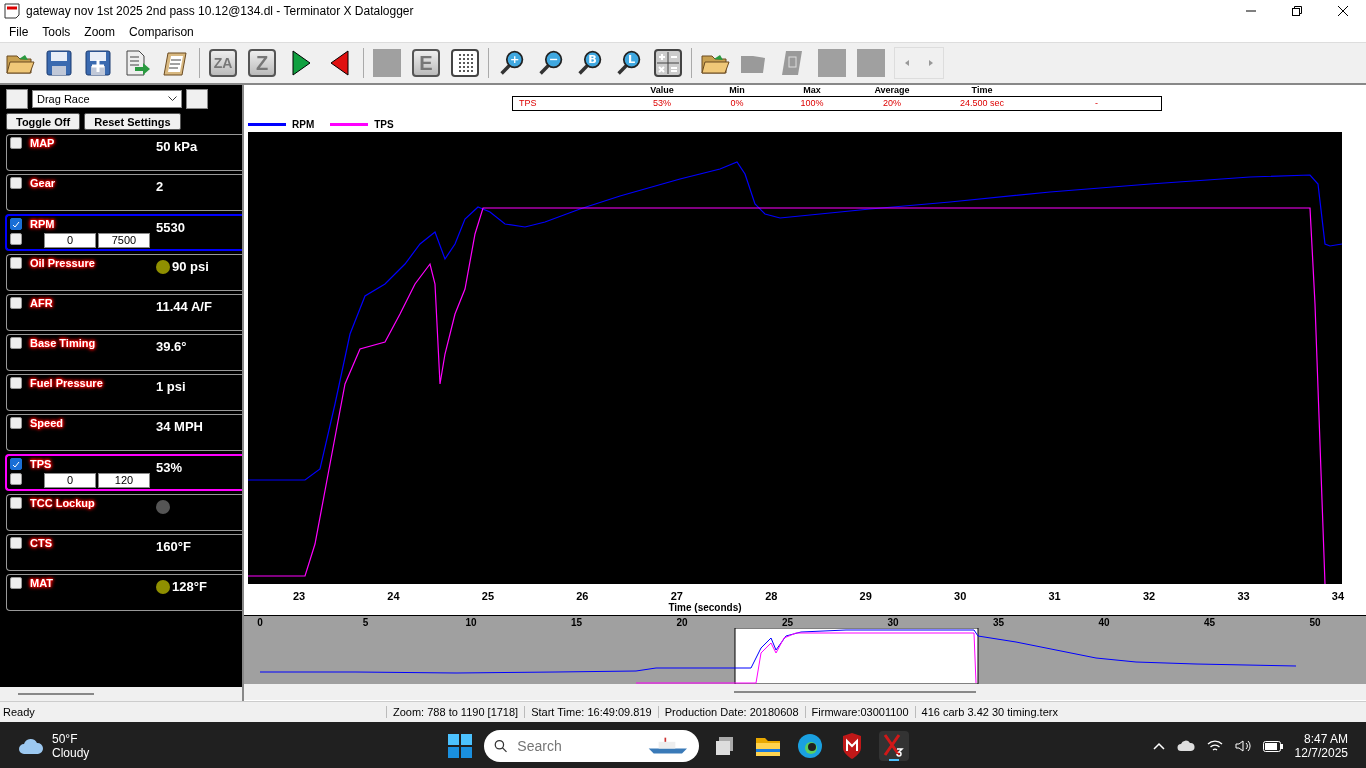  I want to click on table-cell: 53%, so click(662, 103).